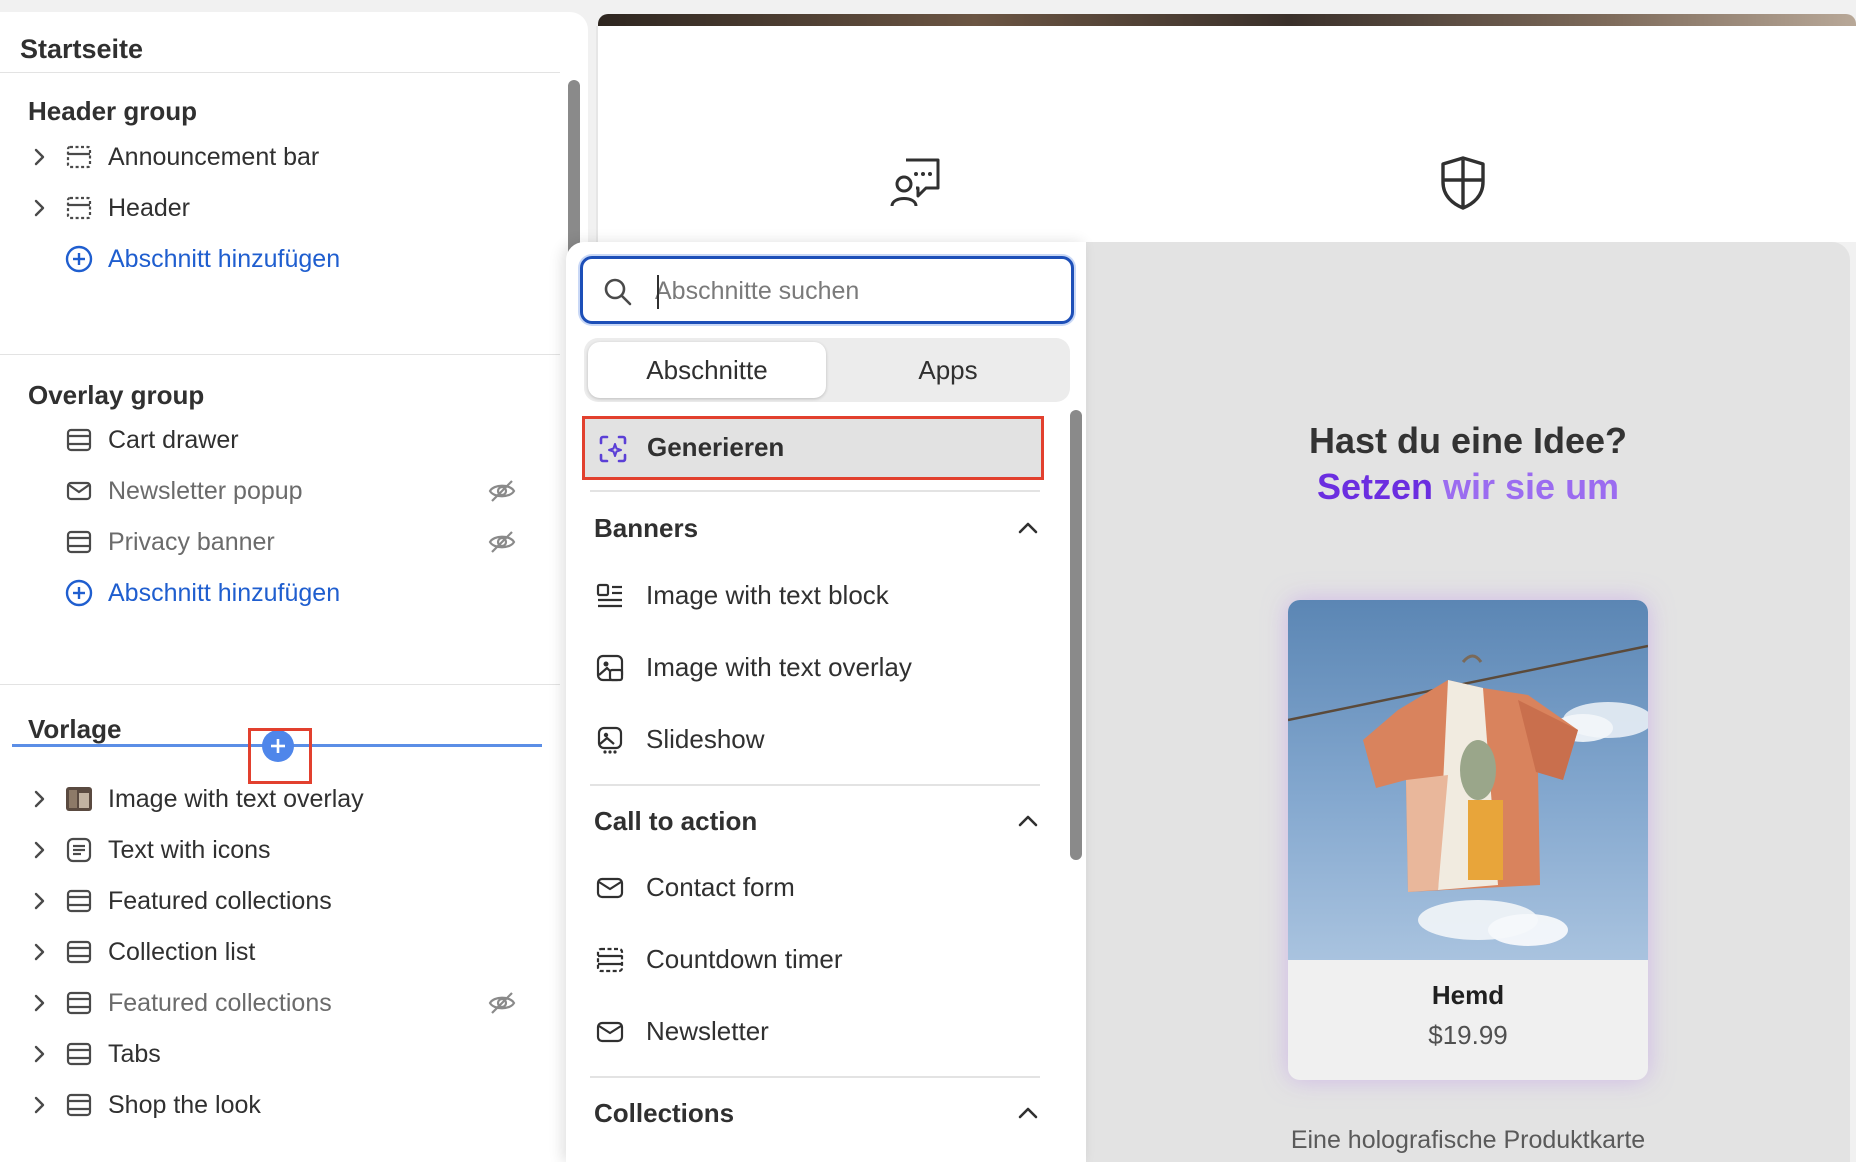 The height and width of the screenshot is (1162, 1856). Describe the element at coordinates (827, 370) in the screenshot. I see `popover-tabs: Abschnitte Apps` at that location.